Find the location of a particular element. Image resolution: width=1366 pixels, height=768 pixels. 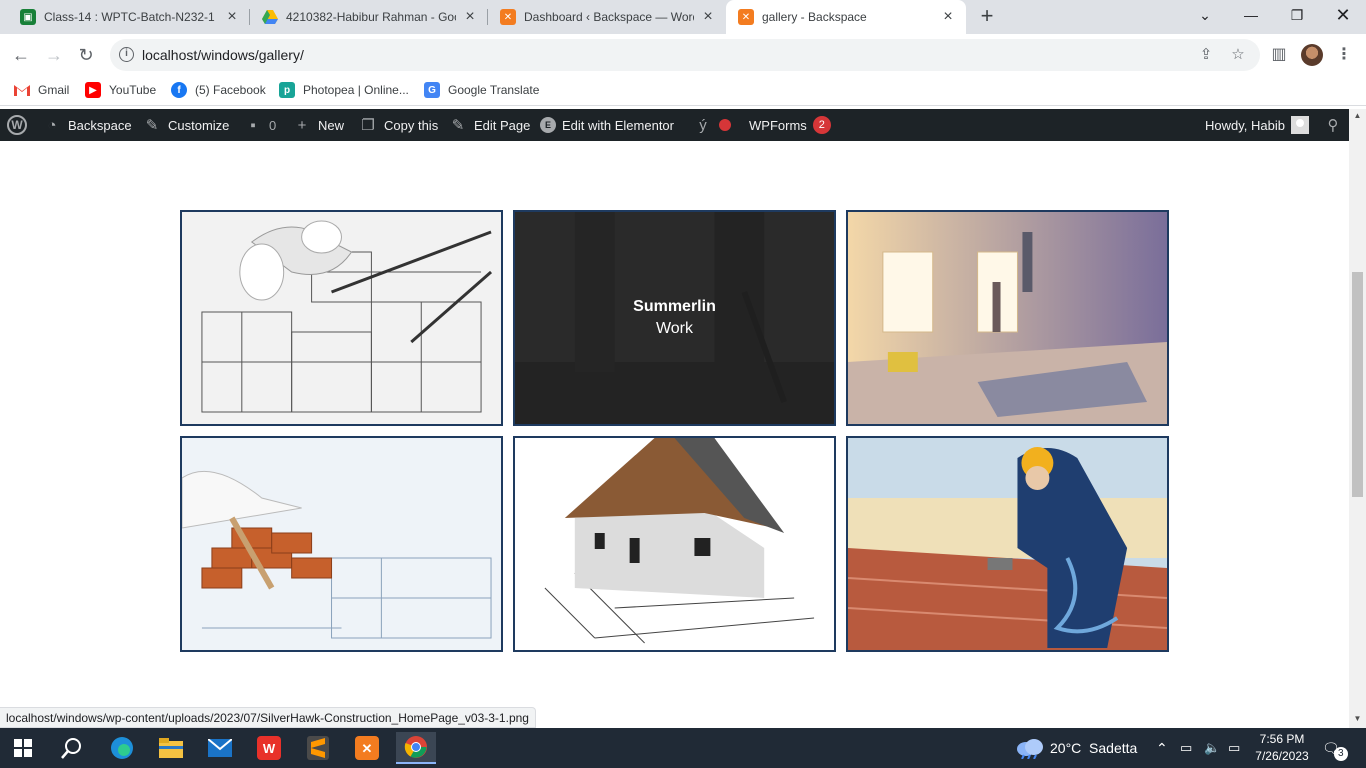

gallery-item-title: Summerlin is located at coordinates (674, 306).